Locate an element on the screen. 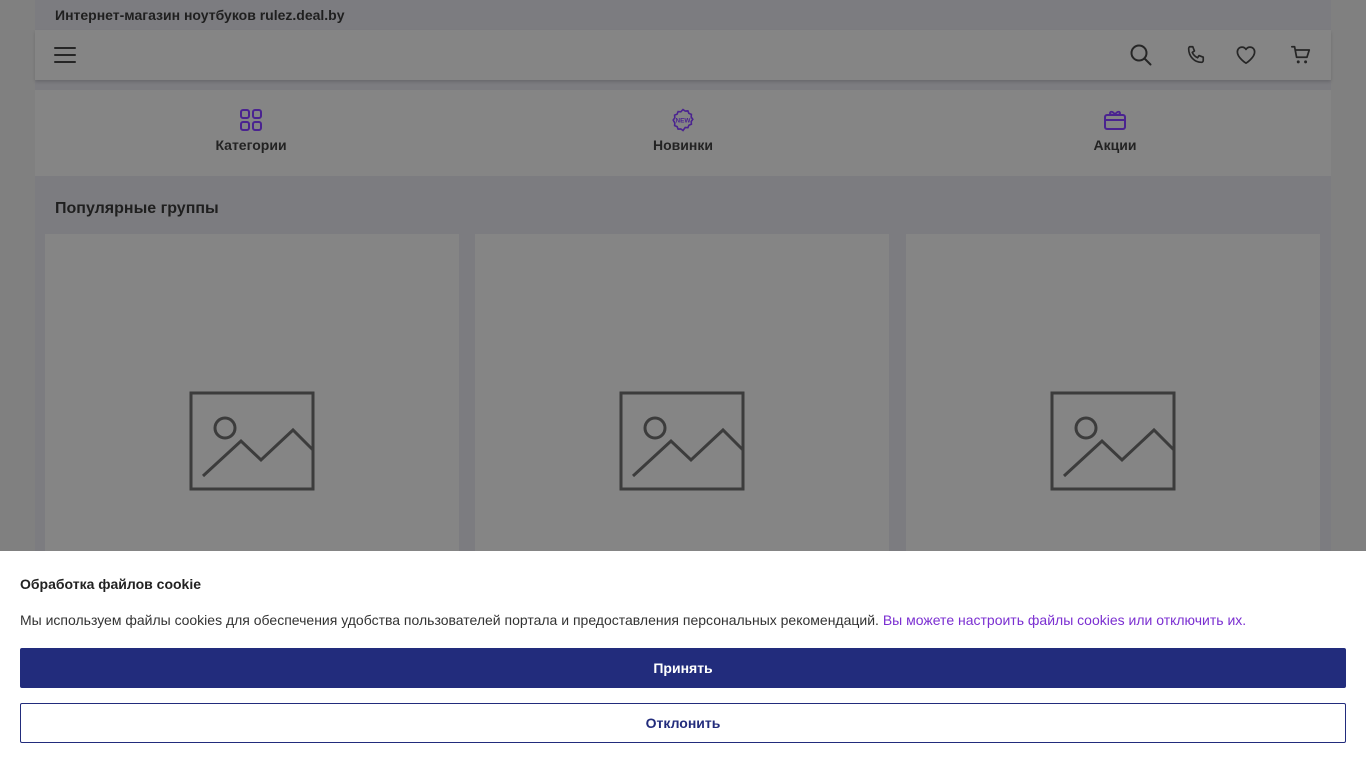 Image resolution: width=1366 pixels, height=768 pixels. quicknav-categories: Категории is located at coordinates (251, 130).